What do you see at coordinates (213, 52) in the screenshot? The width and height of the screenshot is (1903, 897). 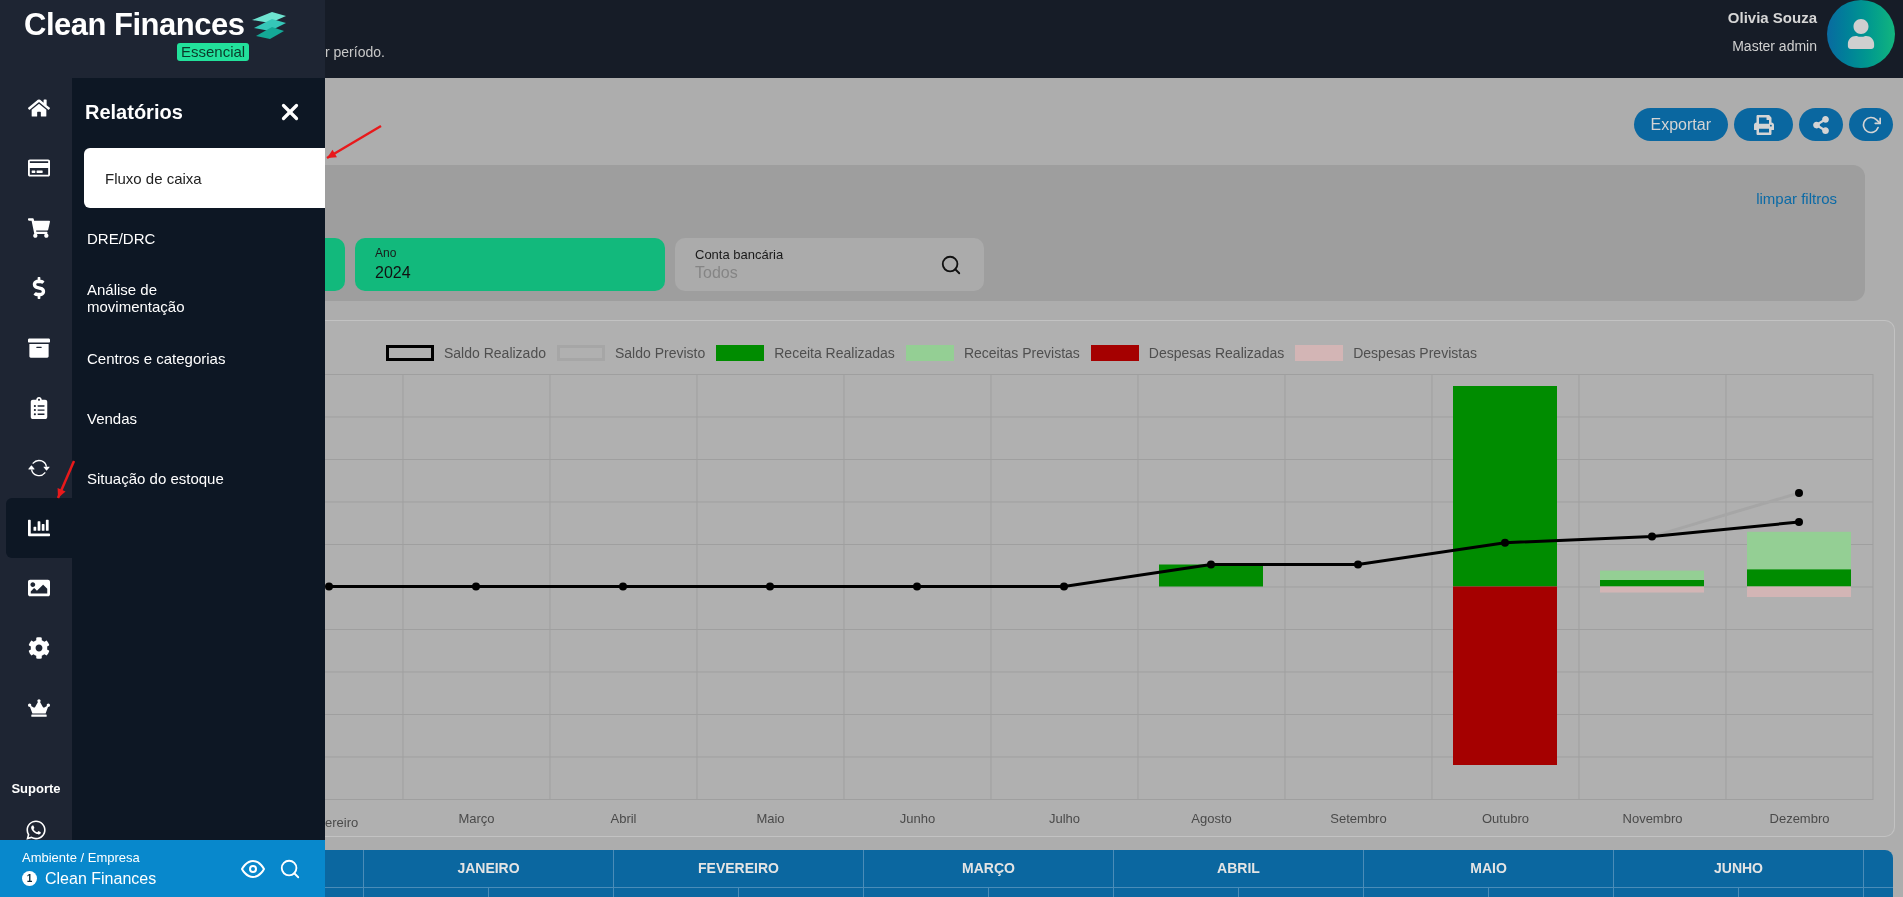 I see `plan-badge: Essencial` at bounding box center [213, 52].